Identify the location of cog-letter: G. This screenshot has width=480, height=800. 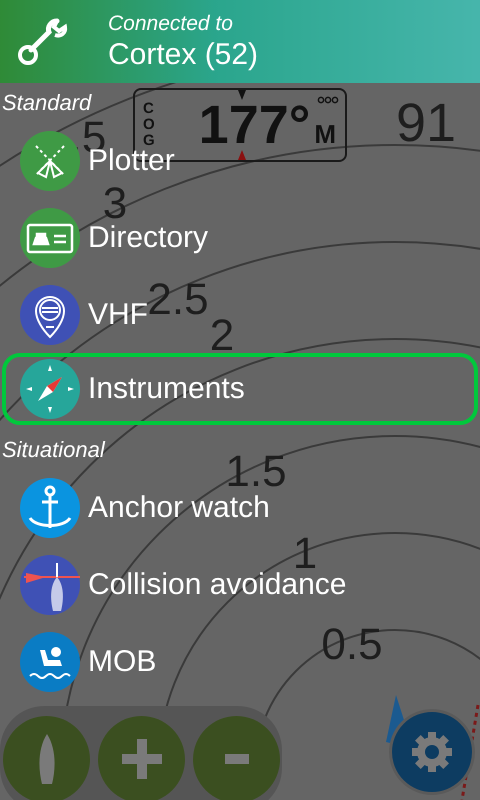
(149, 141).